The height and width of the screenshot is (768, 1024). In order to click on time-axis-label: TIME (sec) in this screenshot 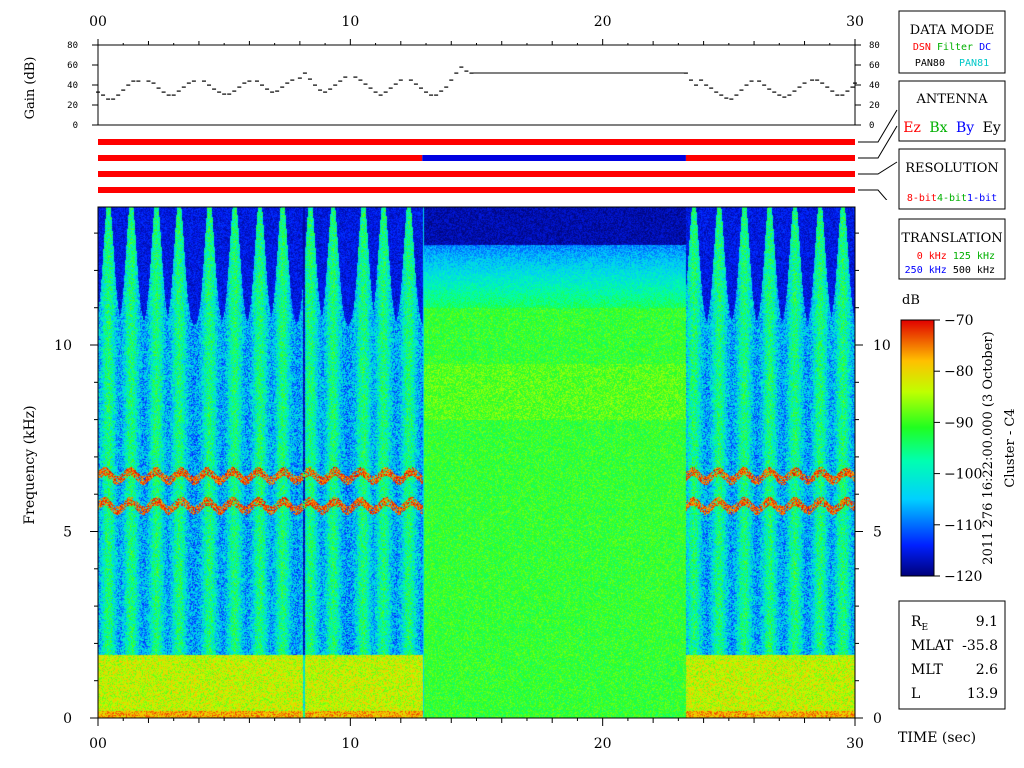, I will do `click(937, 738)`.